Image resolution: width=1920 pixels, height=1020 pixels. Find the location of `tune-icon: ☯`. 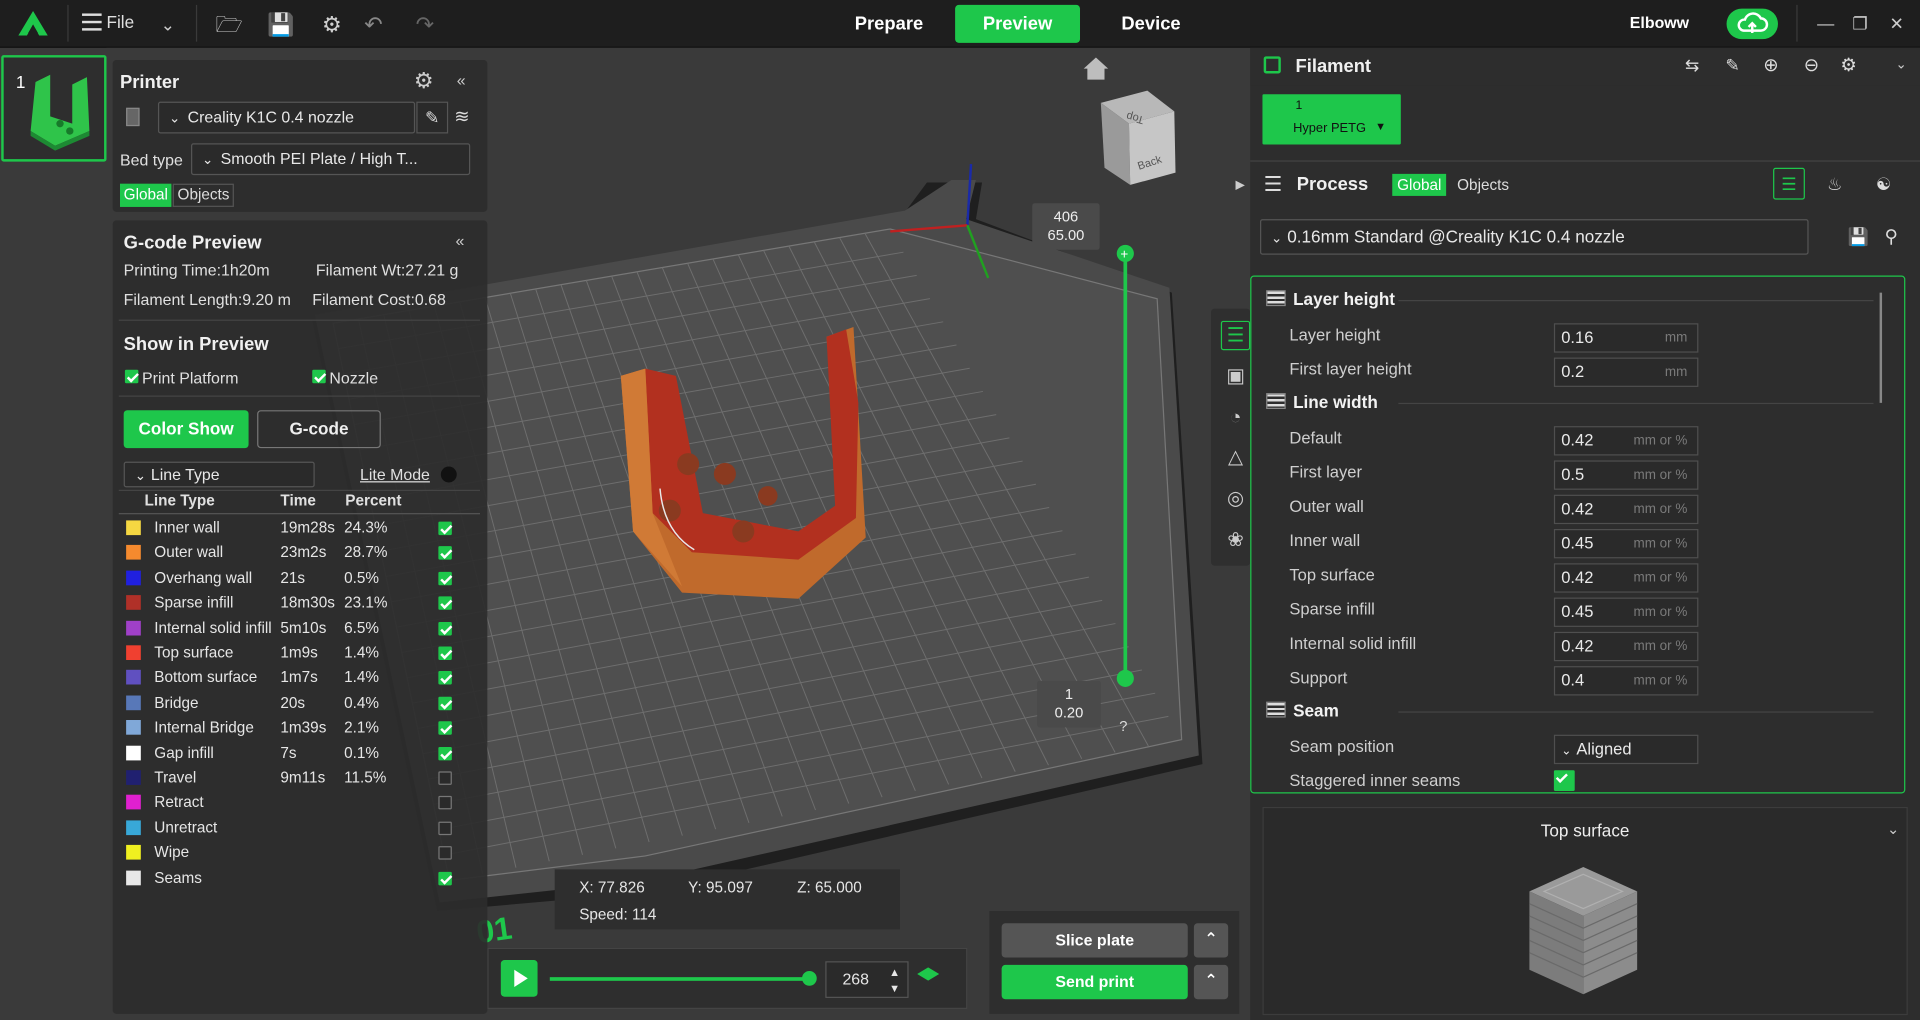

tune-icon: ☯ is located at coordinates (1883, 184).